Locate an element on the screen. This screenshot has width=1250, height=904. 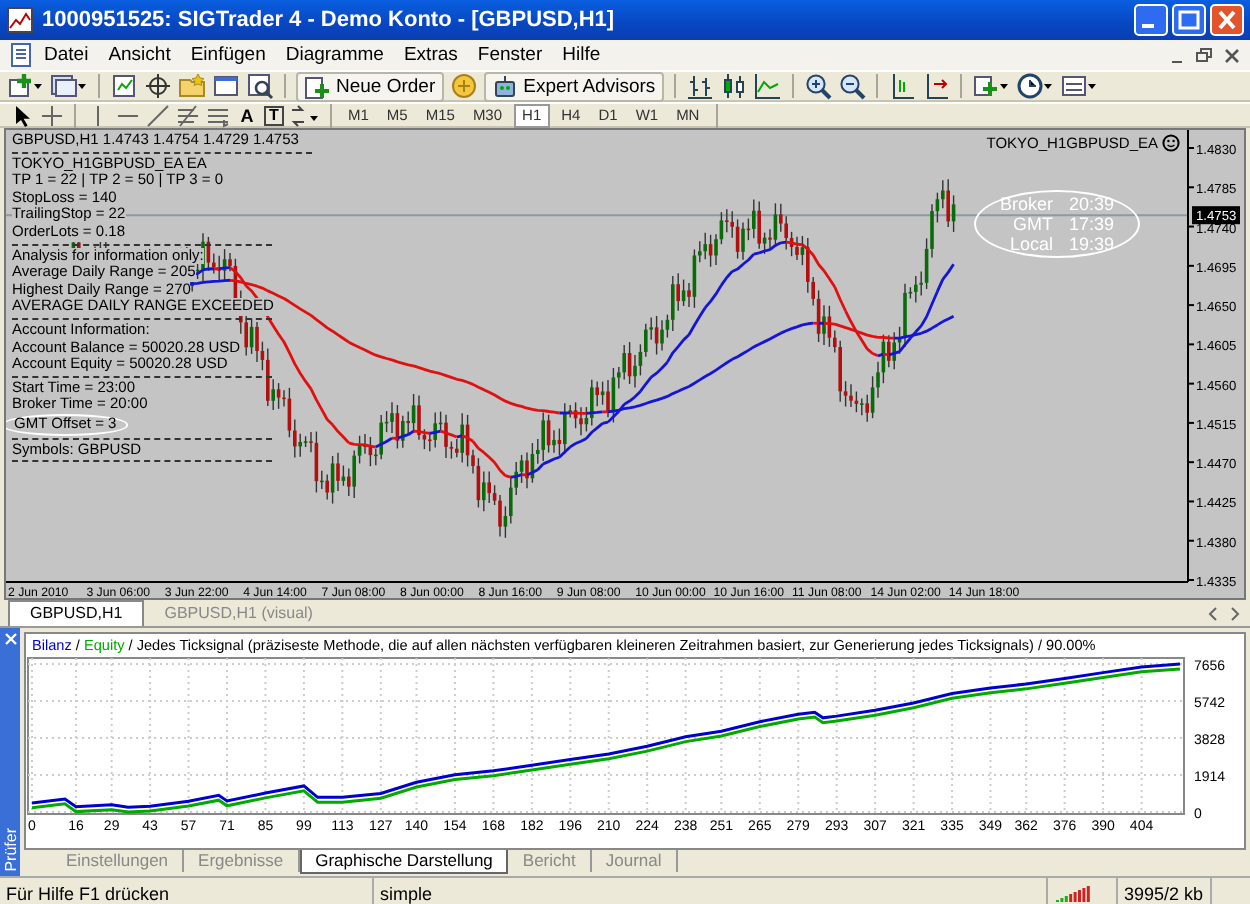
clock-time: 17:39 is located at coordinates (1092, 224).